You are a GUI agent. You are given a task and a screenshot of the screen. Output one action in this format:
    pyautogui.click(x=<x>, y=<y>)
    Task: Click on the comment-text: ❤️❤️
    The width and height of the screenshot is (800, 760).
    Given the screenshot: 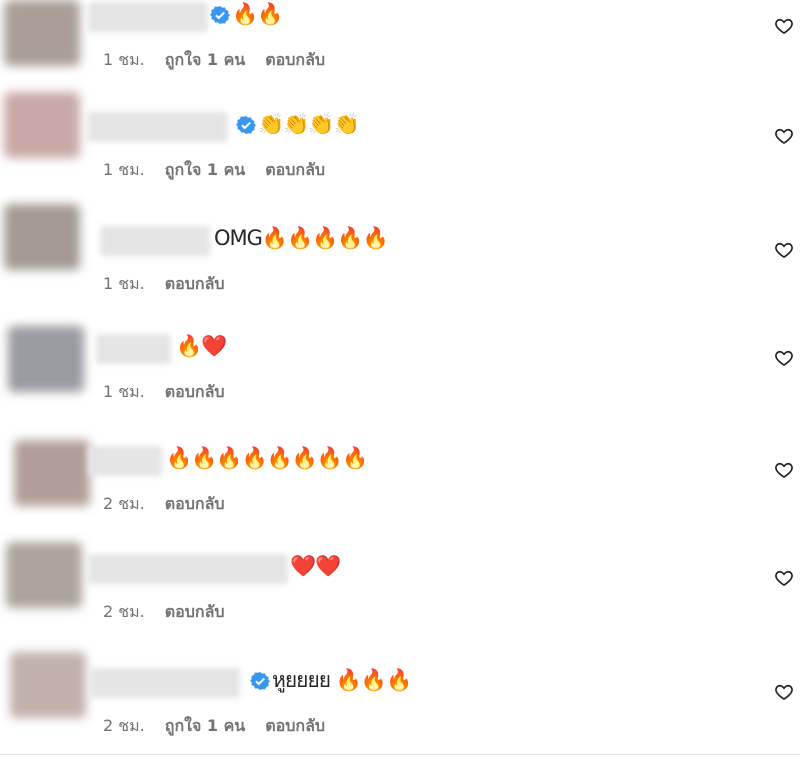 What is the action you would take?
    pyautogui.click(x=315, y=566)
    